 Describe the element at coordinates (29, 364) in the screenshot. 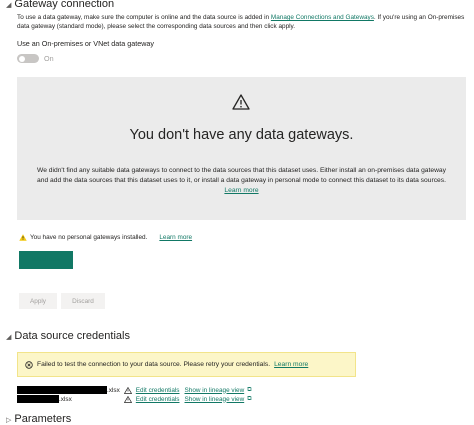

I see `error-circle-icon` at that location.